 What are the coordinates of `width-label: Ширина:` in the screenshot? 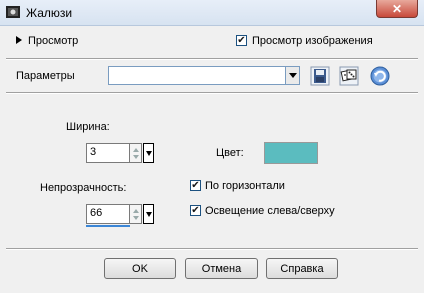 It's located at (88, 127).